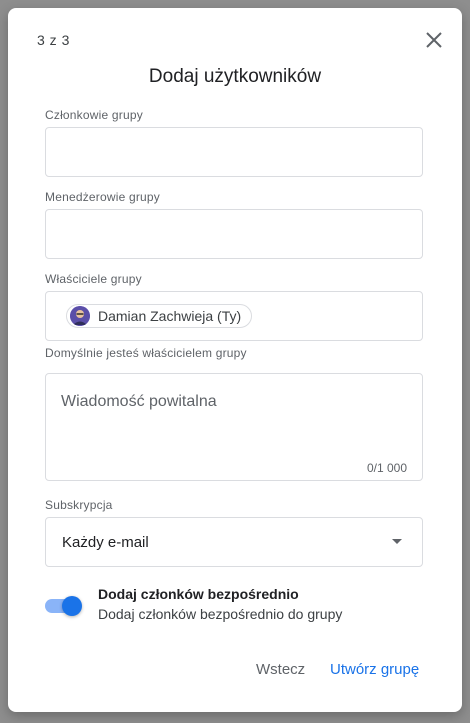  What do you see at coordinates (72, 606) in the screenshot?
I see `toggle-knob` at bounding box center [72, 606].